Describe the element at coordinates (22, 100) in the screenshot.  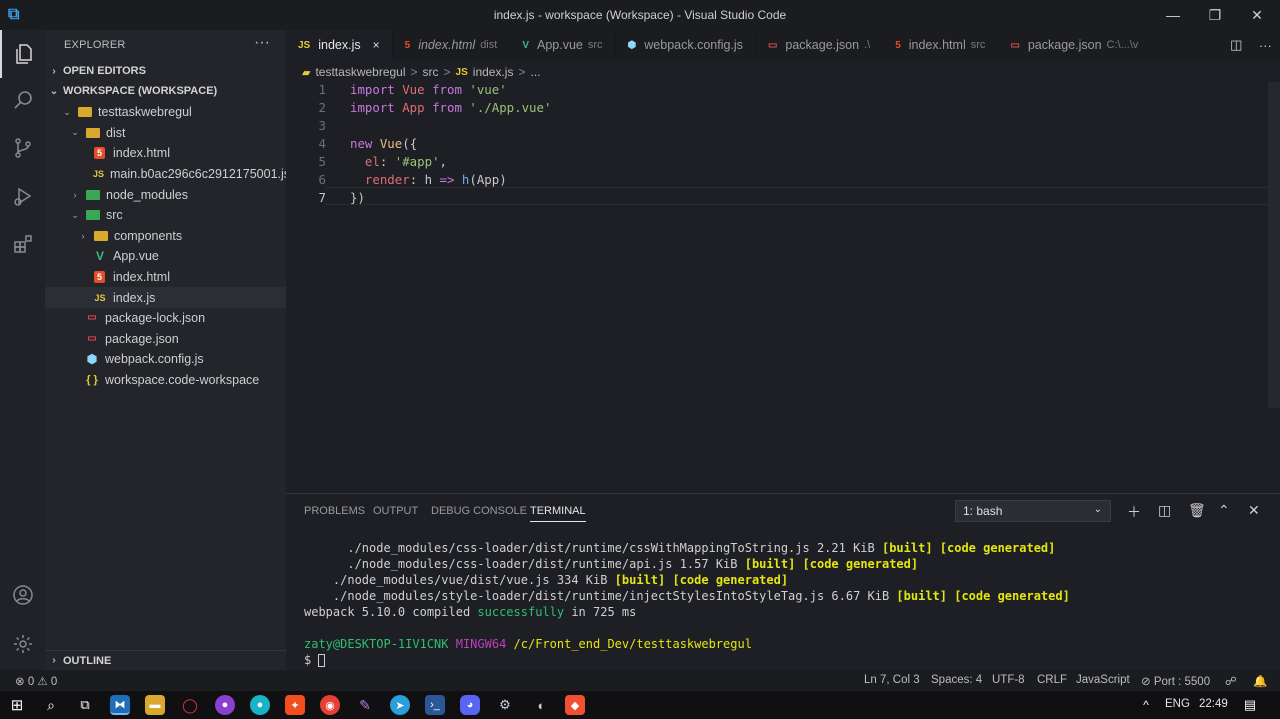
I see `search-icon` at that location.